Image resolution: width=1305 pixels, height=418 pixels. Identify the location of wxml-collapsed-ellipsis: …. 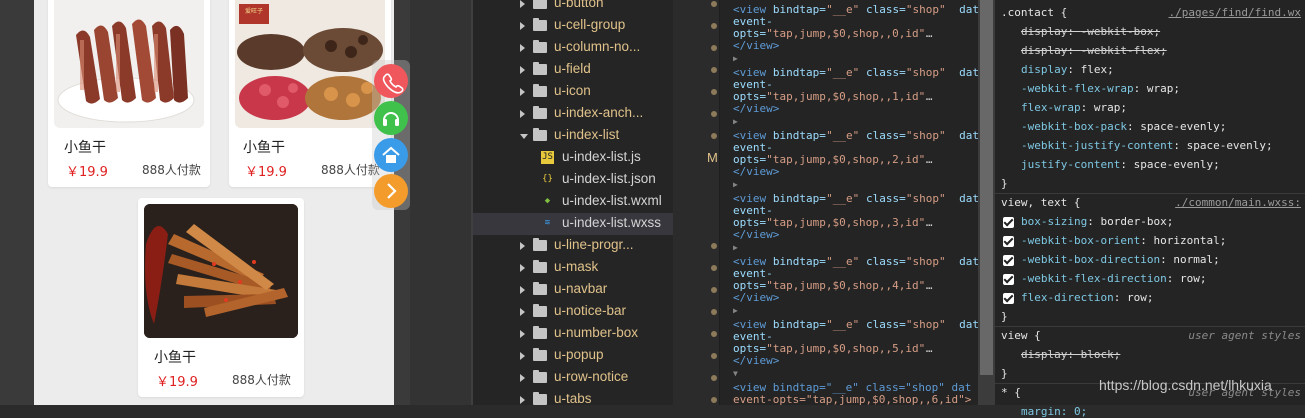
(929, 96).